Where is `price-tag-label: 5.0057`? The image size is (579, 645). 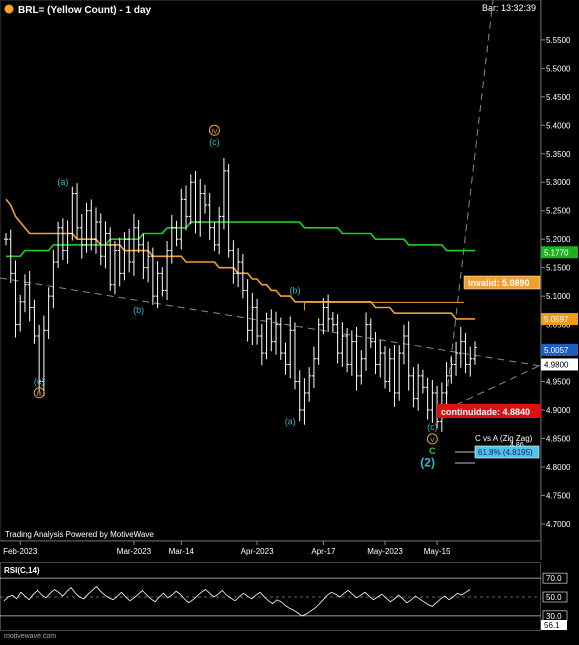
price-tag-label: 5.0057 is located at coordinates (556, 350).